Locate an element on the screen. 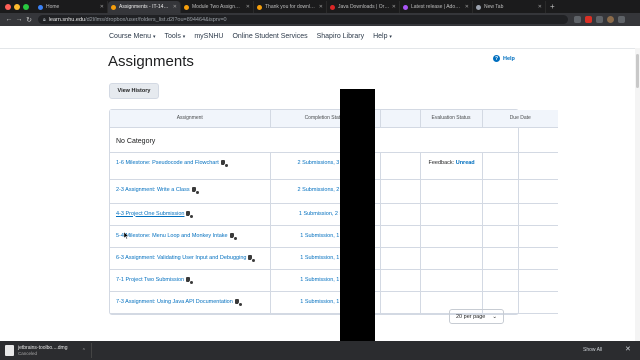  show-all-downloads-button: Show All is located at coordinates (592, 350).